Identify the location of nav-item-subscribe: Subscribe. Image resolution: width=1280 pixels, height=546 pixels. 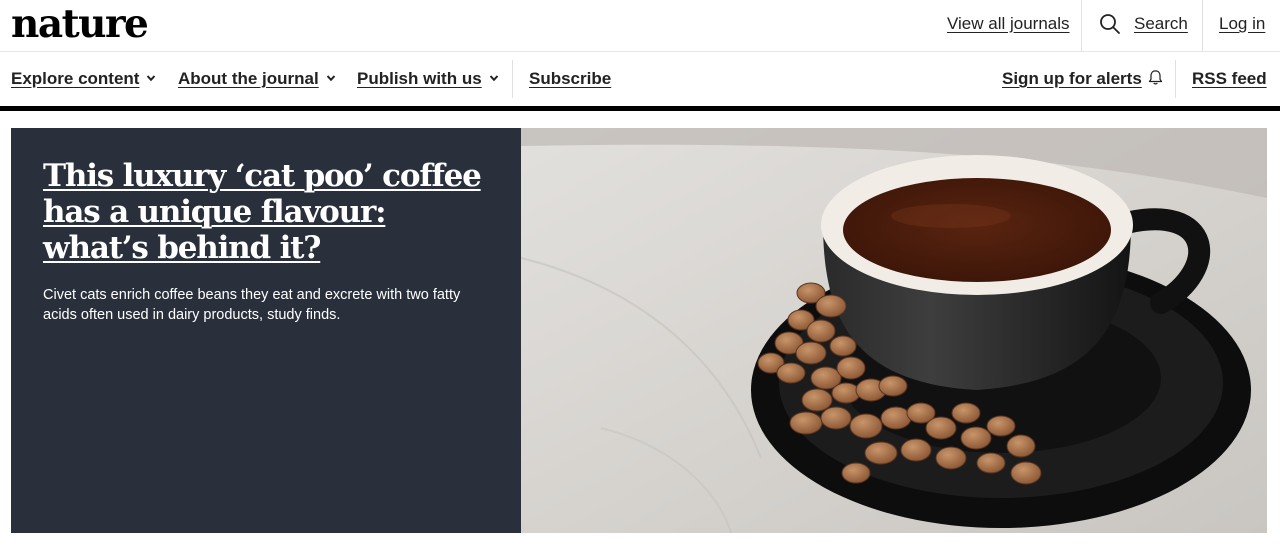
(570, 79).